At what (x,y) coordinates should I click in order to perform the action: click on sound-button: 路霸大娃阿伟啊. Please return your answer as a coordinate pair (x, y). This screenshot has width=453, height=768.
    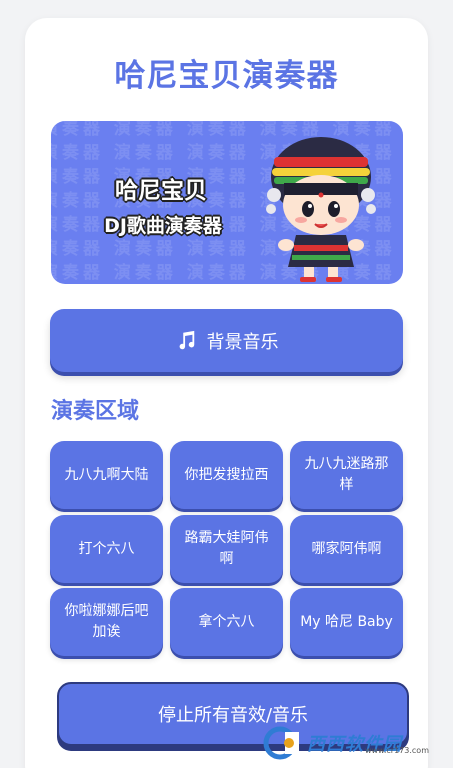
    Looking at the image, I should click on (226, 549).